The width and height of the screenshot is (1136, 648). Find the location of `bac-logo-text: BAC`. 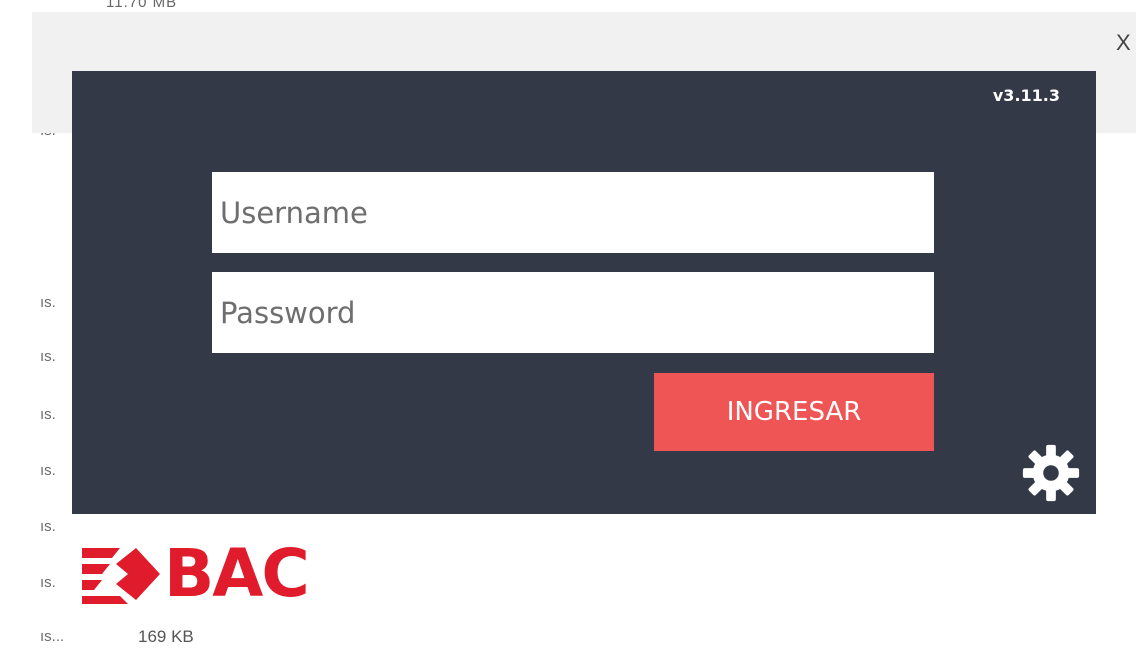

bac-logo-text: BAC is located at coordinates (237, 573).